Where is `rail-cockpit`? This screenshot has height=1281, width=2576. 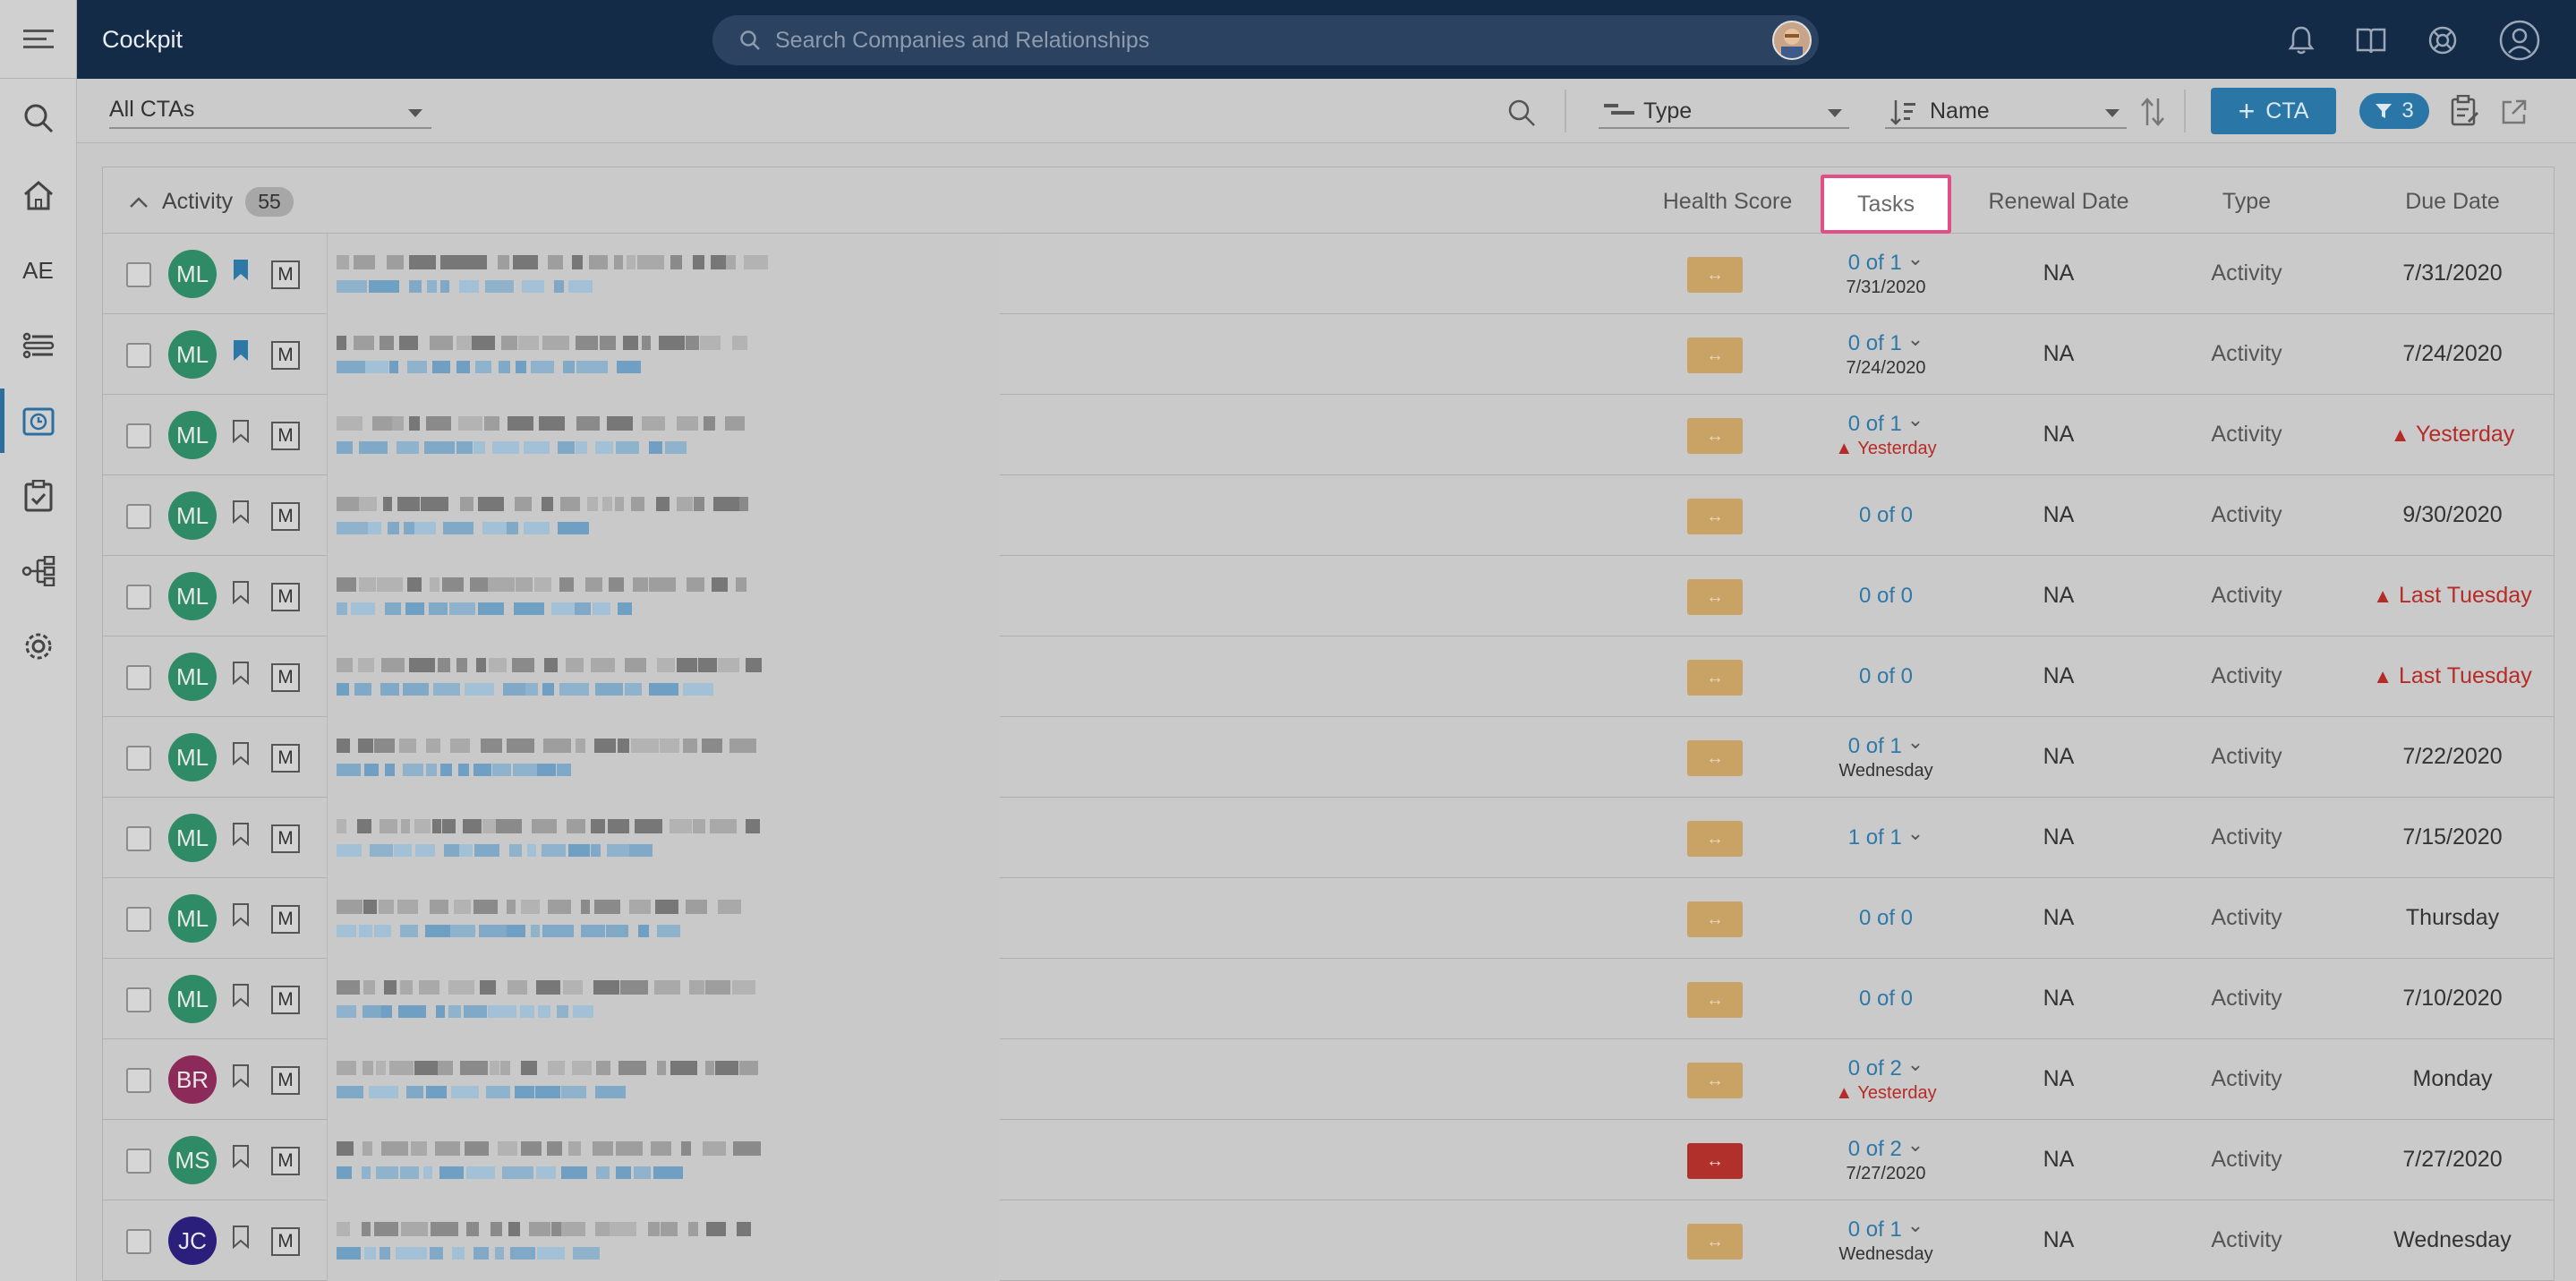
rail-cockpit is located at coordinates (38, 420).